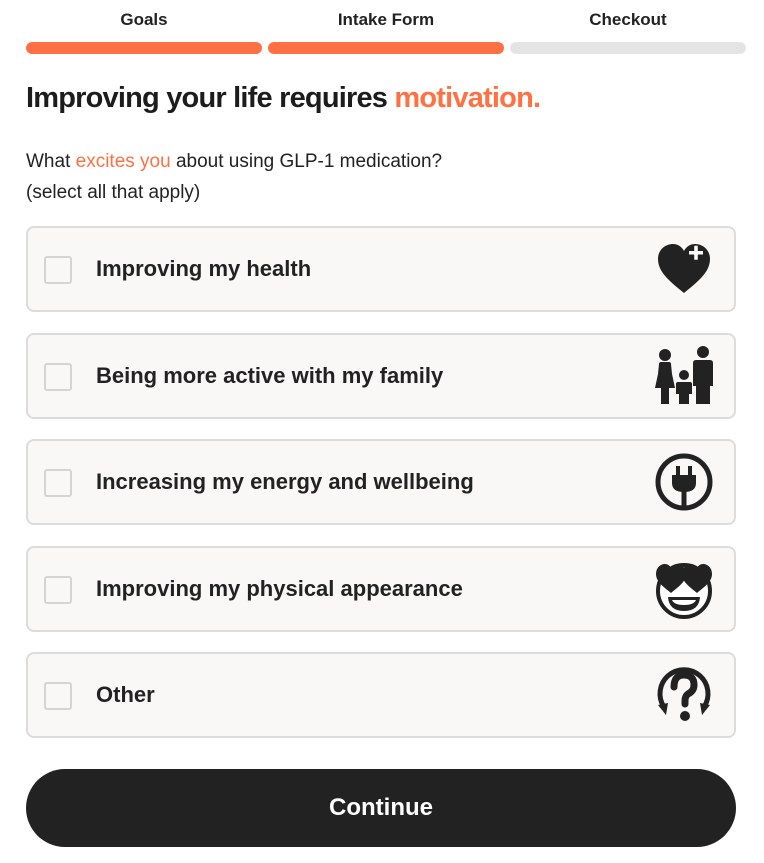 This screenshot has height=863, width=764. I want to click on step-label: Goals, so click(144, 19).